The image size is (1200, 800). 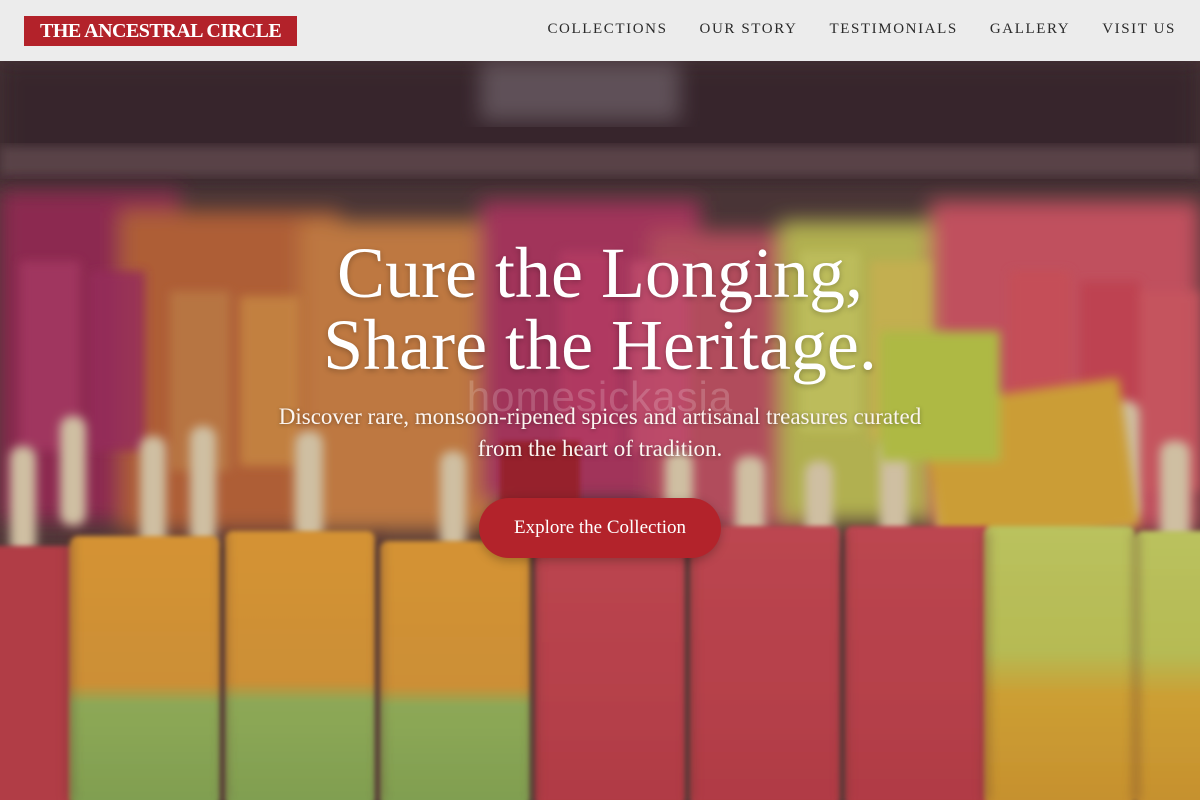 What do you see at coordinates (893, 29) in the screenshot?
I see `nav-link-testimonials: TESTIMONIALS` at bounding box center [893, 29].